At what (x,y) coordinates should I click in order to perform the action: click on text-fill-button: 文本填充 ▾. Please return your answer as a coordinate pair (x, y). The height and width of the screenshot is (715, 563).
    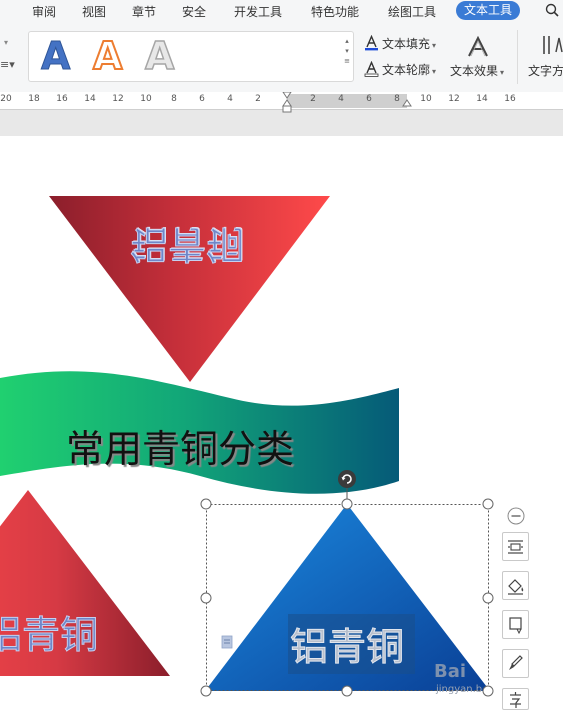
    Looking at the image, I should click on (400, 43).